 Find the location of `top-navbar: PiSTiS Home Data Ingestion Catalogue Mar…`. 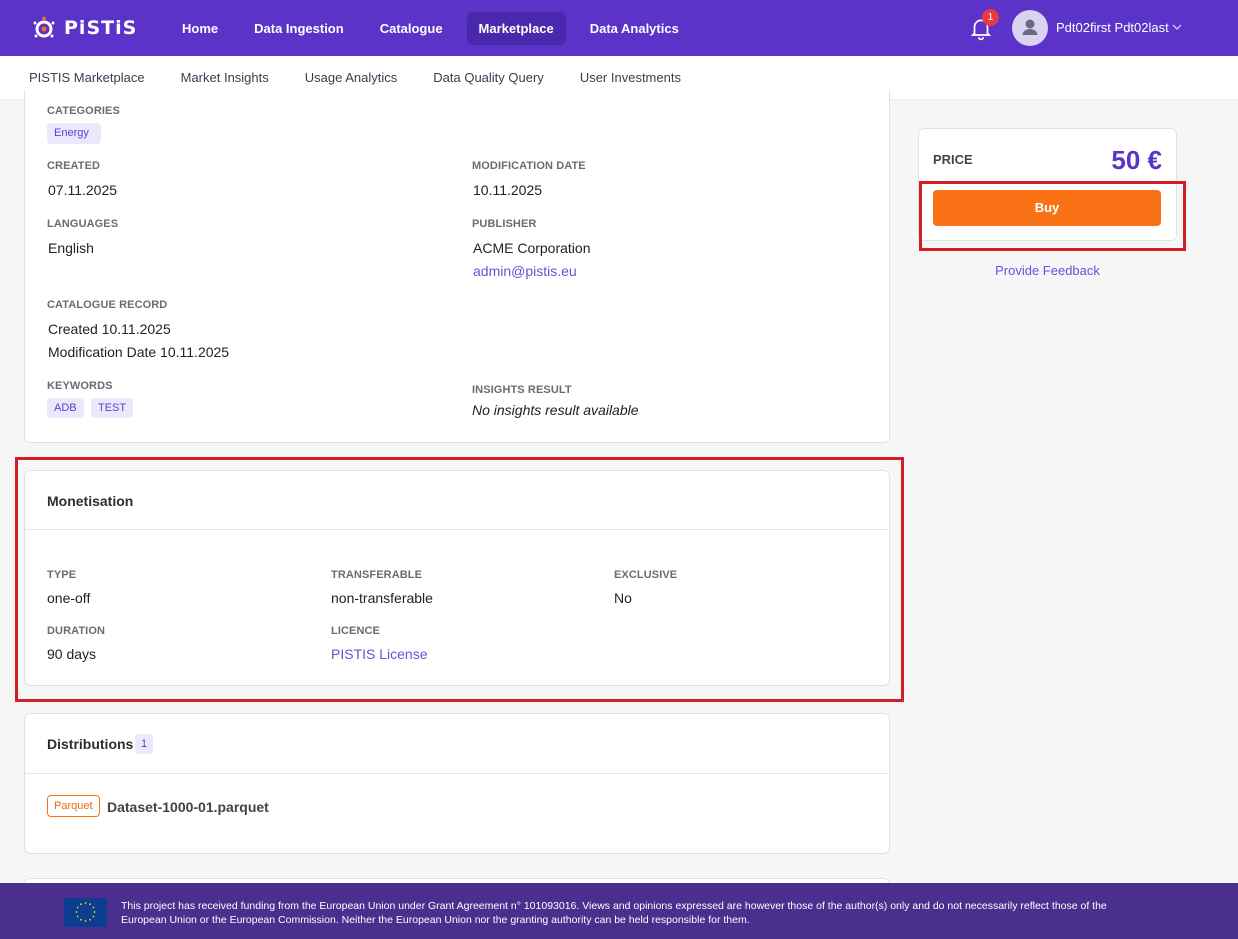

top-navbar: PiSTiS Home Data Ingestion Catalogue Mar… is located at coordinates (619, 28).